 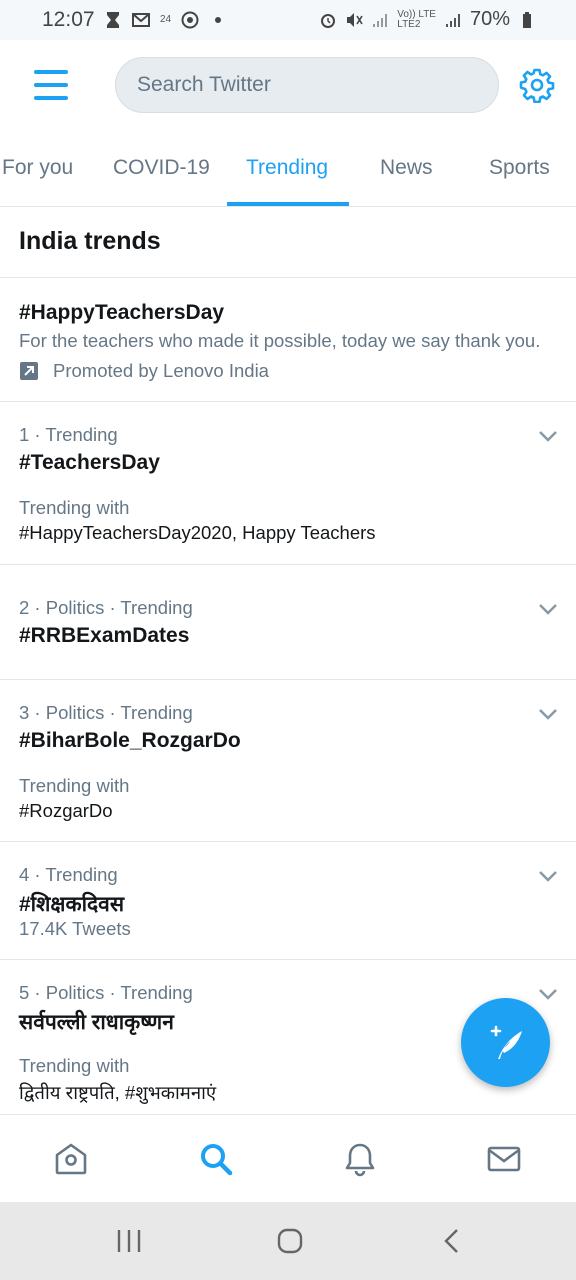 What do you see at coordinates (197, 532) in the screenshot?
I see `trending-with-items: #HappyTeachersDay2020, Happy Teachers` at bounding box center [197, 532].